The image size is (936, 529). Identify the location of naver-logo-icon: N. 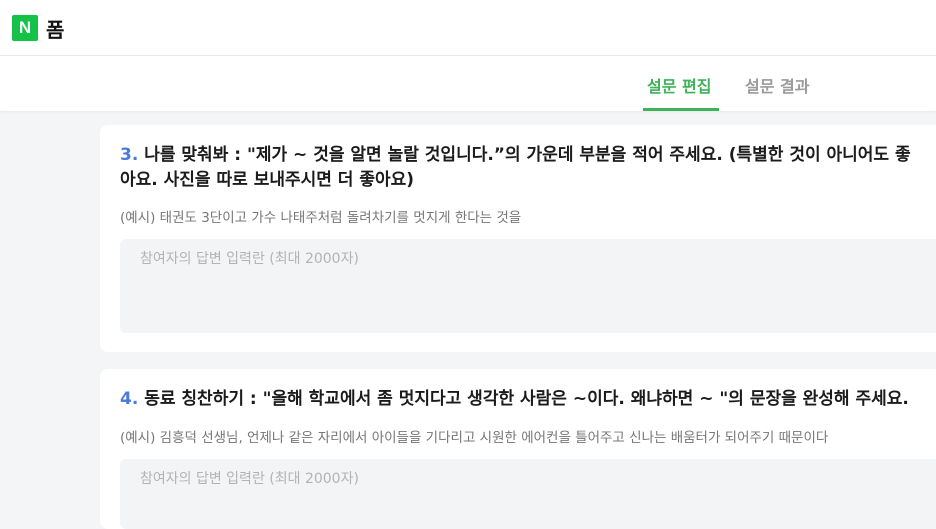
(25, 28).